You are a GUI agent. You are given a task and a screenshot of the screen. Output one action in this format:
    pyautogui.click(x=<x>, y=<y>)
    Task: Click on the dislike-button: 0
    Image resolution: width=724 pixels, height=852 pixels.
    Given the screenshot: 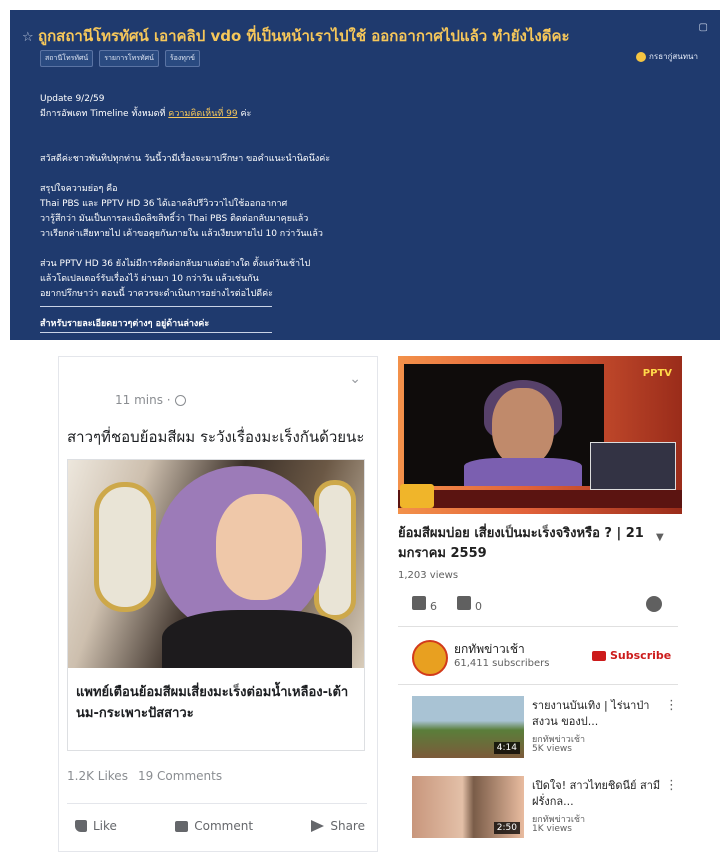 What is the action you would take?
    pyautogui.click(x=469, y=604)
    